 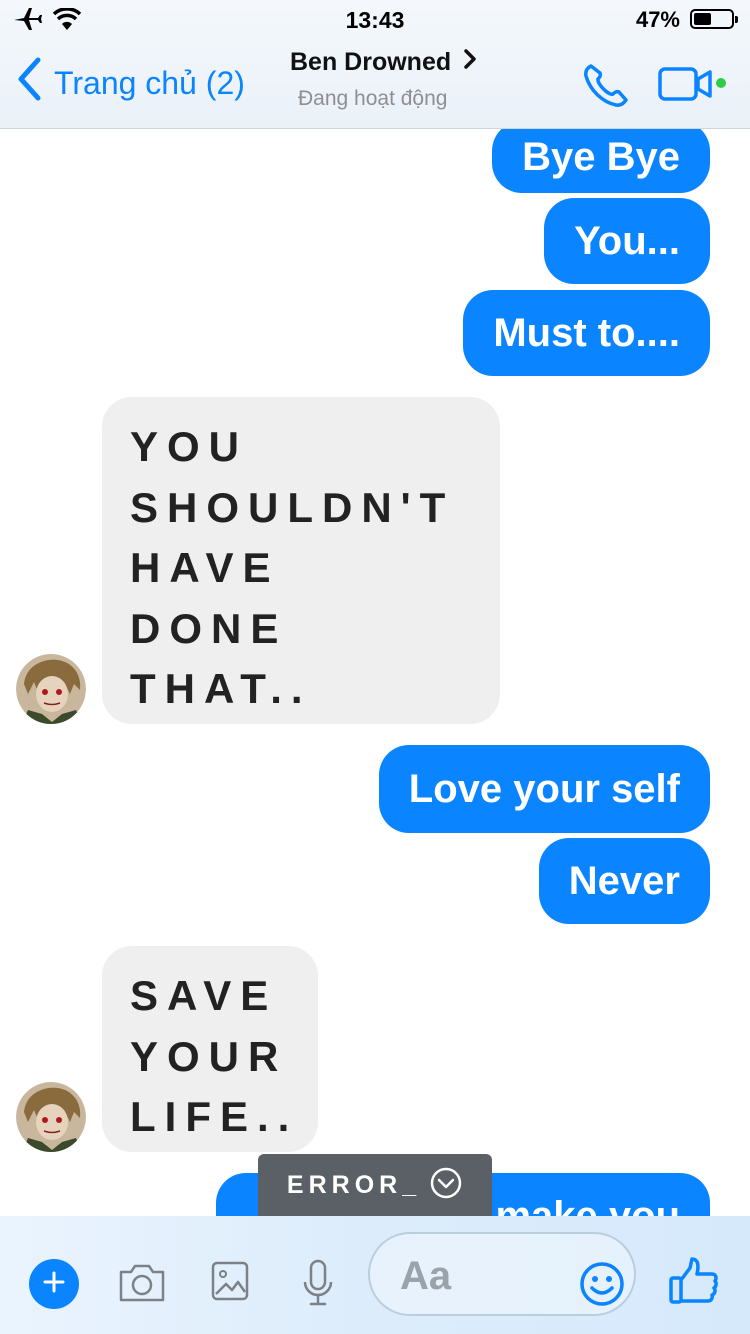 I want to click on video-call-button, so click(x=686, y=86).